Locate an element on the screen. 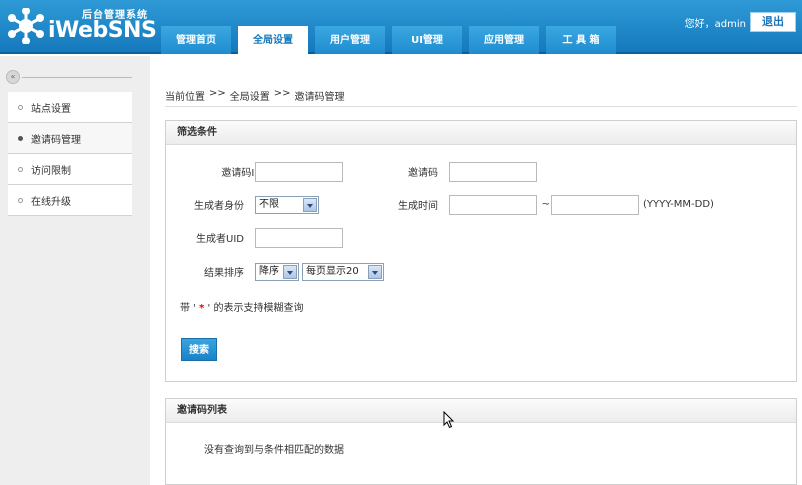 Image resolution: width=802 pixels, height=485 pixels. sidebar-item-access-limit: 访问限制 is located at coordinates (70, 169).